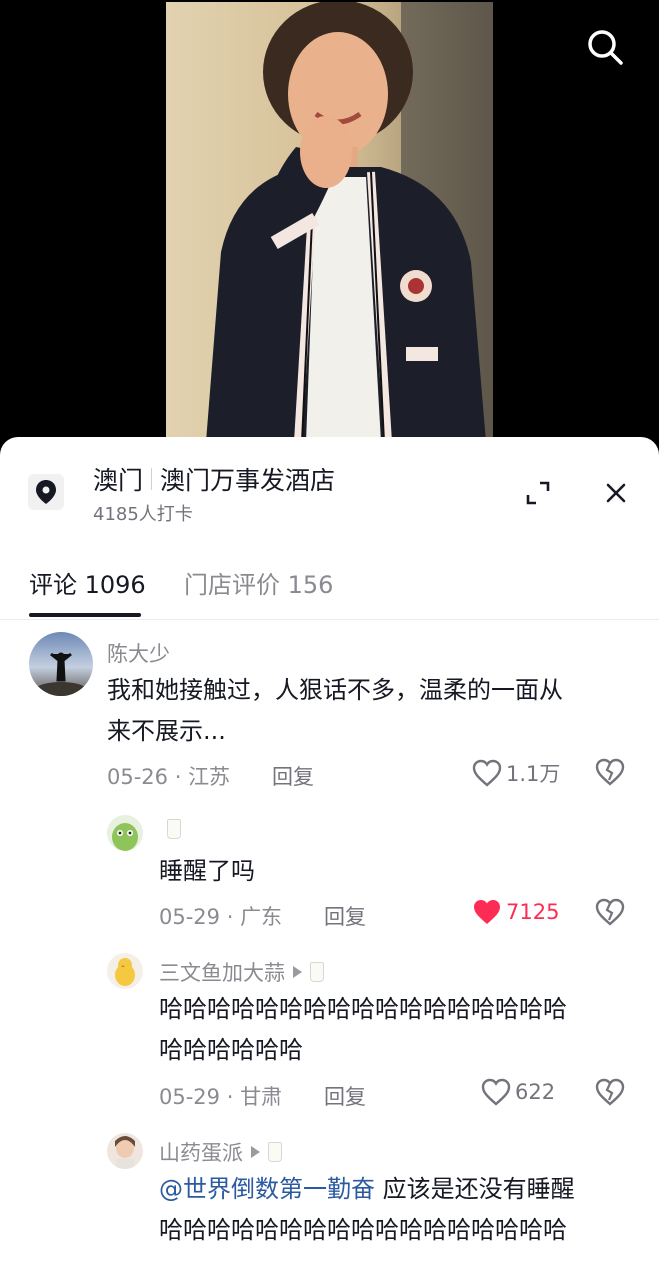 The width and height of the screenshot is (659, 1280). Describe the element at coordinates (138, 653) in the screenshot. I see `comment-username: 陈大少` at that location.